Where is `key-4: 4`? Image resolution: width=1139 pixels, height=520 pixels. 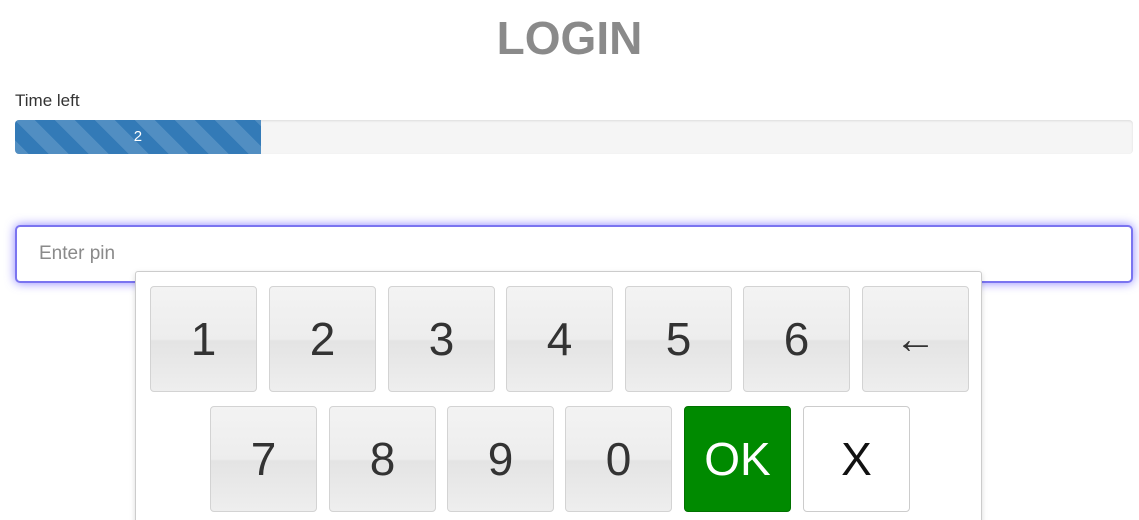
key-4: 4 is located at coordinates (559, 339).